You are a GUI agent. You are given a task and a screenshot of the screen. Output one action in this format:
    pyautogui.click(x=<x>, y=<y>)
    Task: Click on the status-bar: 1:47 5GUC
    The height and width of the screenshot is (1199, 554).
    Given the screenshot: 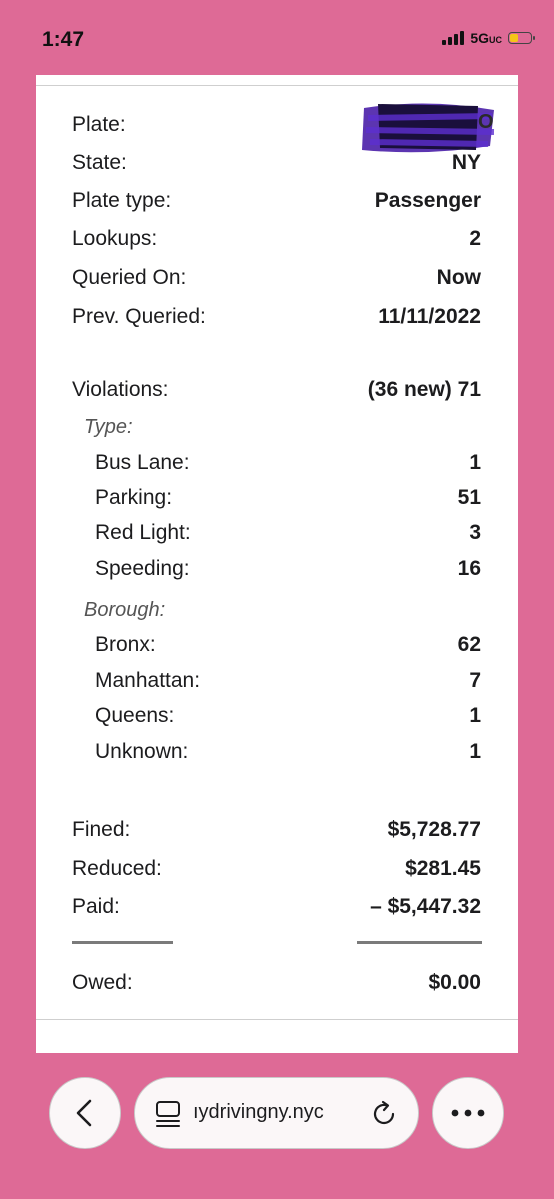 What is the action you would take?
    pyautogui.click(x=277, y=40)
    